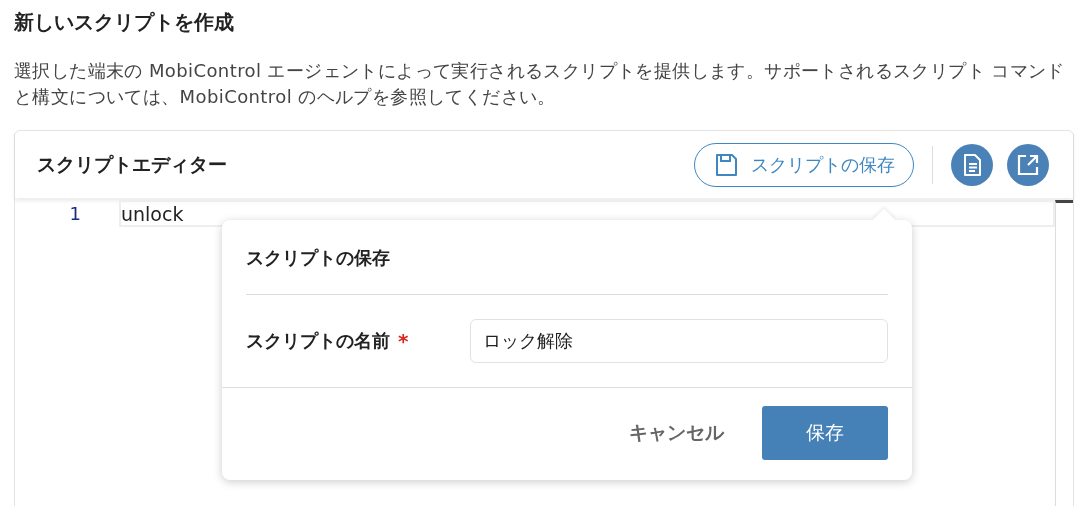 The height and width of the screenshot is (506, 1092). Describe the element at coordinates (676, 433) in the screenshot. I see `cancel-button: キャンセル` at that location.